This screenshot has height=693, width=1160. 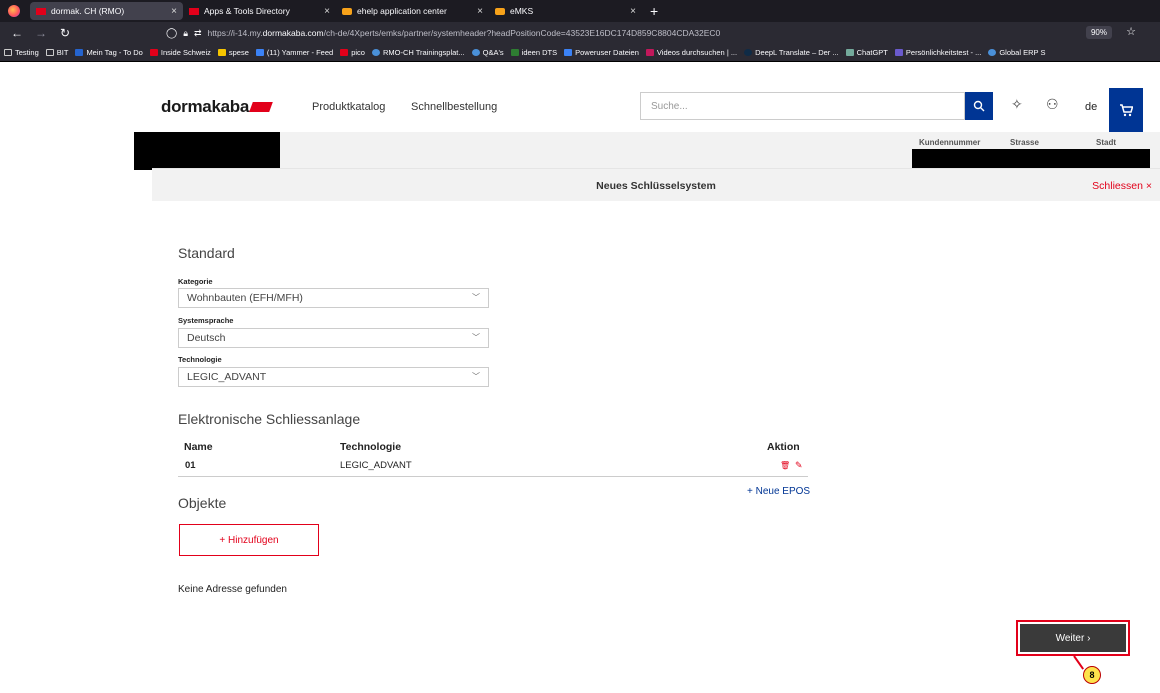 I want to click on highlight-frame: Weiter ›, so click(x=1073, y=638).